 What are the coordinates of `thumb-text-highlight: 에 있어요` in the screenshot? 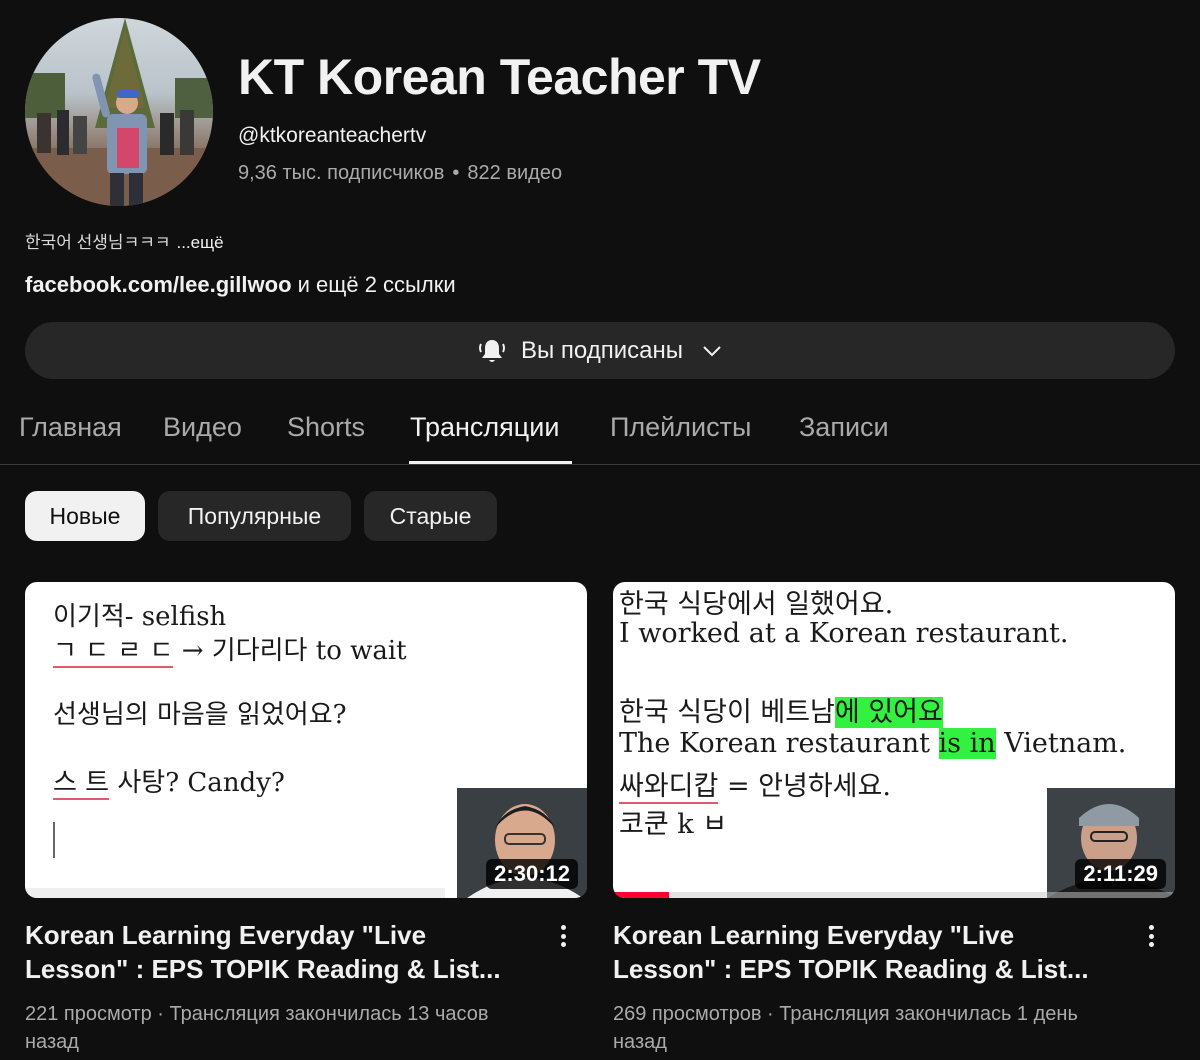 It's located at (888, 712).